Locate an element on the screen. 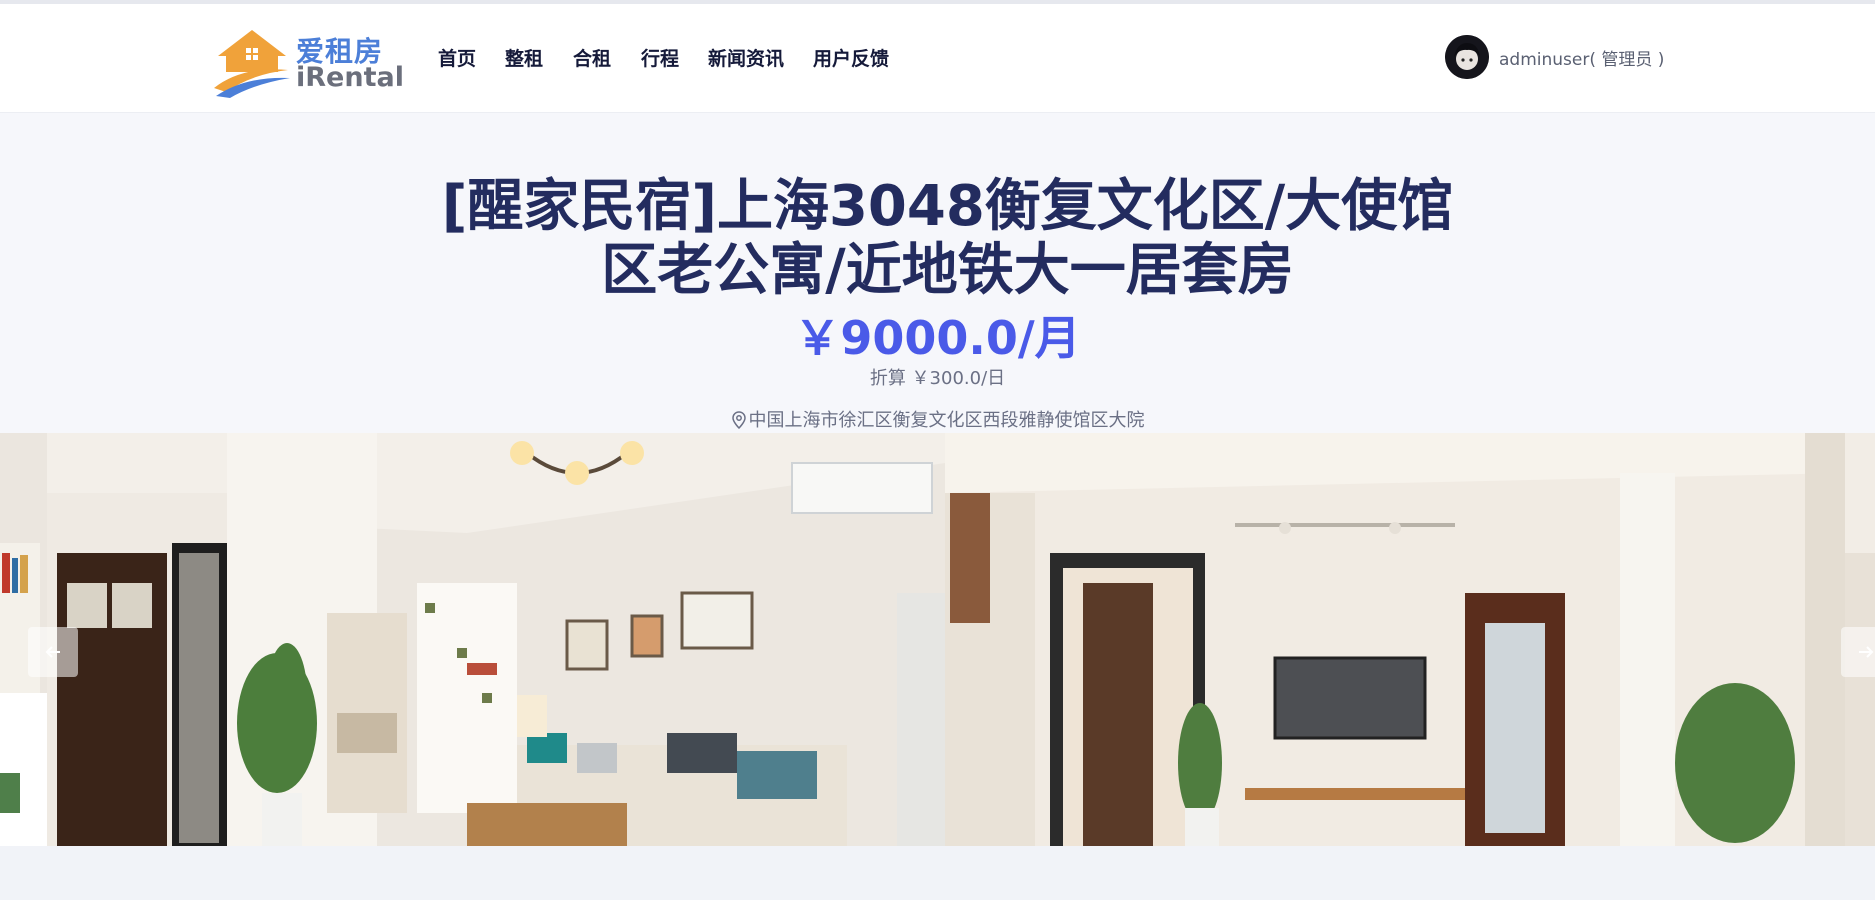 Image resolution: width=1875 pixels, height=900 pixels. listing-daily-price: 折算 ￥300.0/日 is located at coordinates (937, 378).